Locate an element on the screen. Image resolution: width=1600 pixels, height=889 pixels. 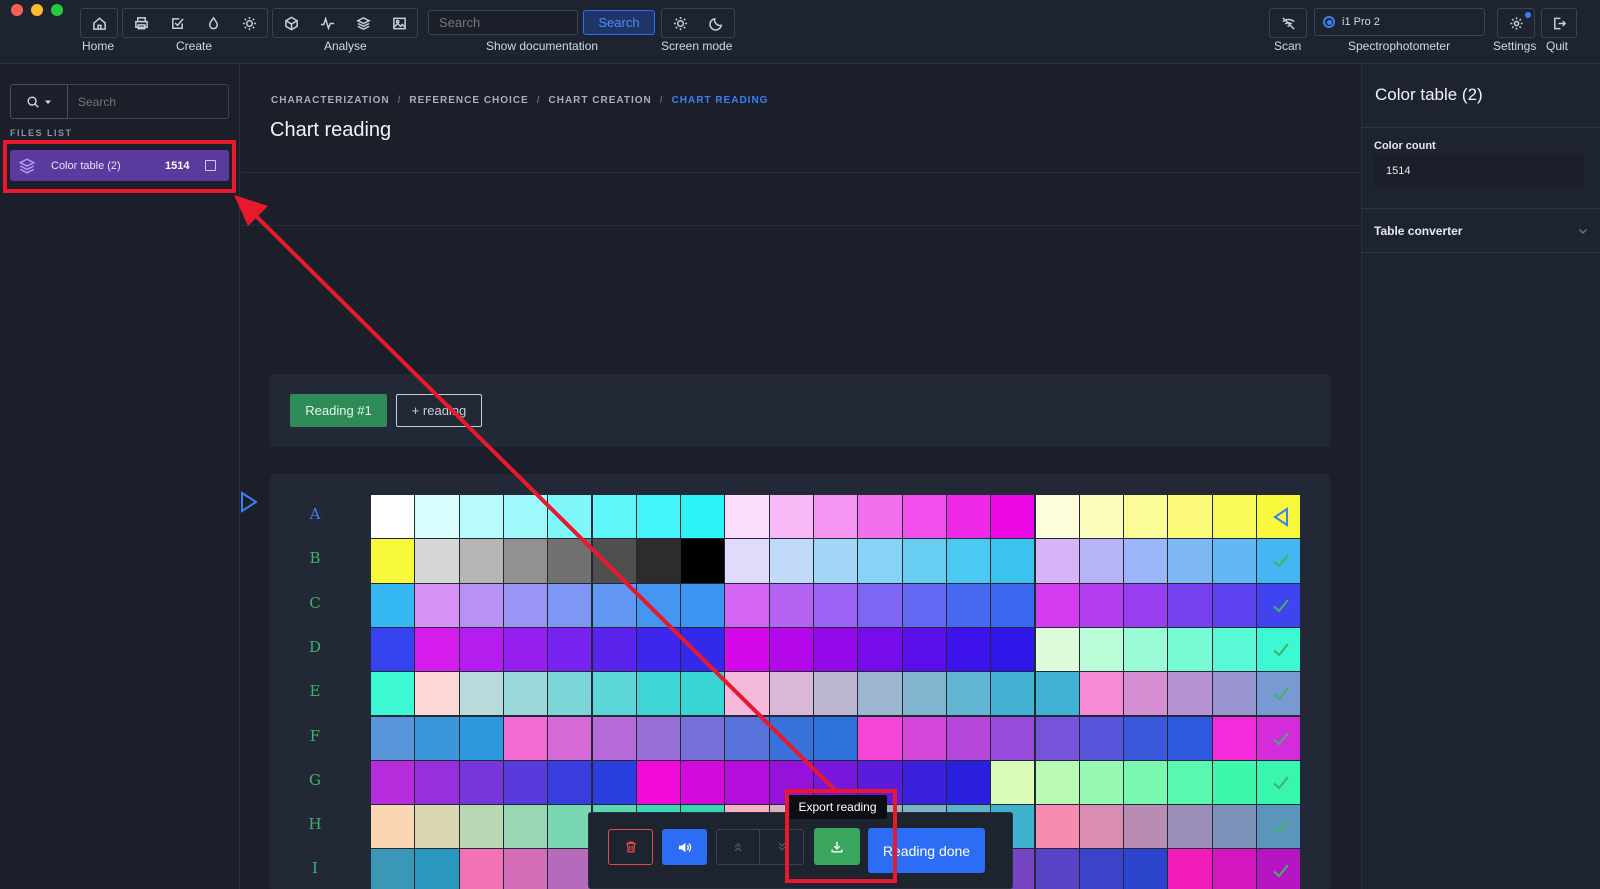
pulse-button is located at coordinates (327, 23).